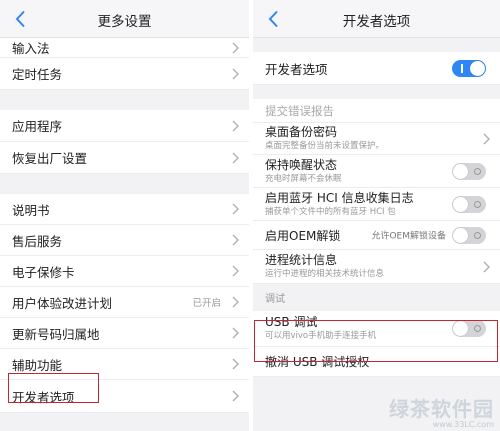 This screenshot has width=500, height=431. What do you see at coordinates (376, 171) in the screenshot?
I see `stay-awake-row: 保持唤醒状态 充电时屏幕不会休眠` at bounding box center [376, 171].